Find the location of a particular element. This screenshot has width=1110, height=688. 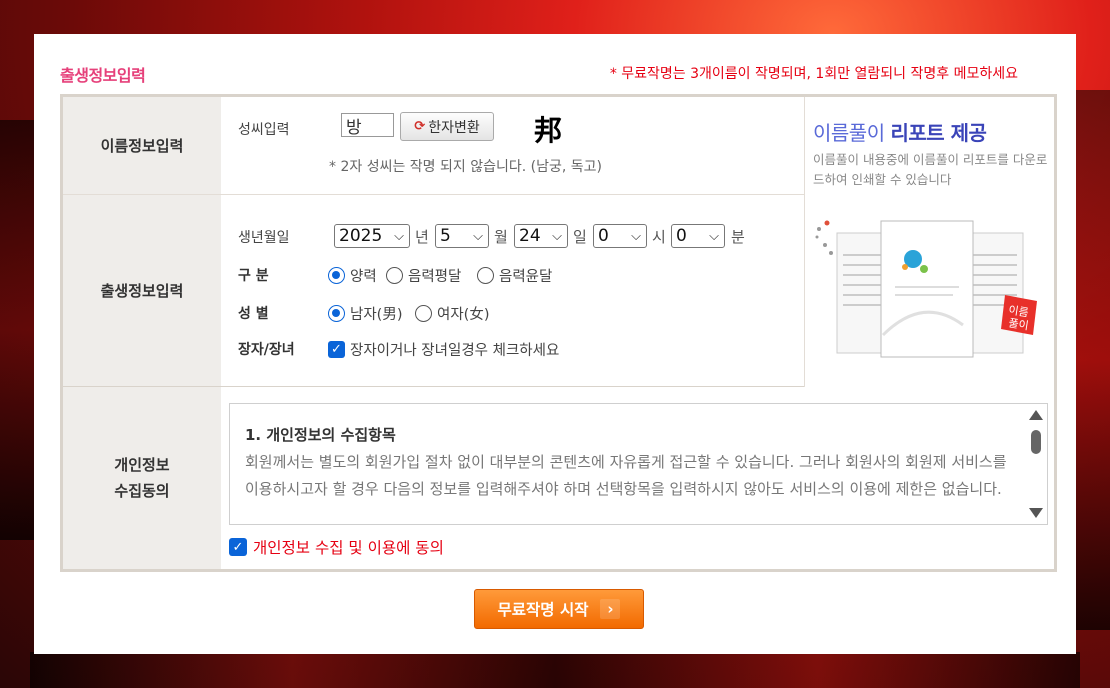

month-value: 5 is located at coordinates (445, 236).